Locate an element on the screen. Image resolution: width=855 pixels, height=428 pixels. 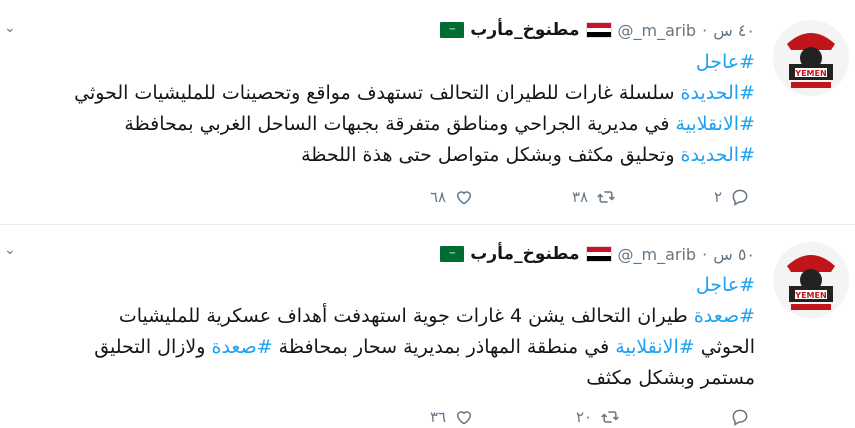
tweet-time: ٥٠ س is located at coordinates (734, 254).